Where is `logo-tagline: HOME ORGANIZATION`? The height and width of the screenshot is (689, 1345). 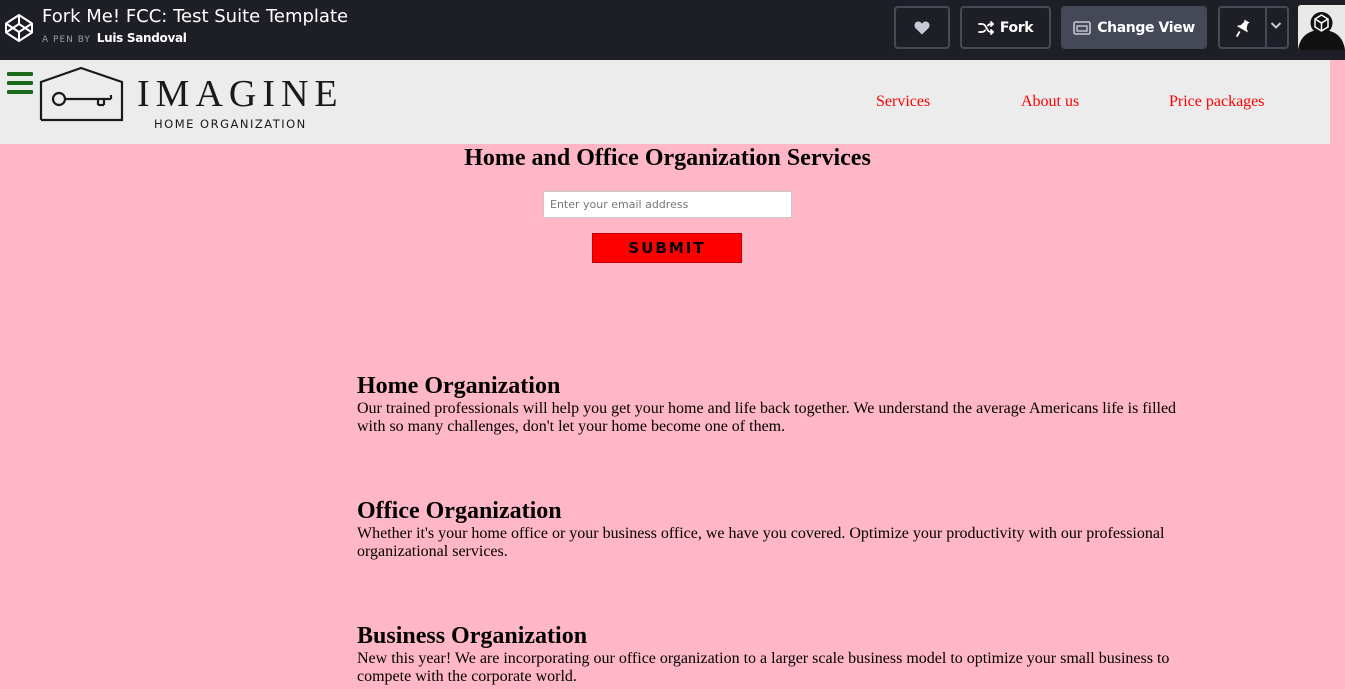 logo-tagline: HOME ORGANIZATION is located at coordinates (230, 124).